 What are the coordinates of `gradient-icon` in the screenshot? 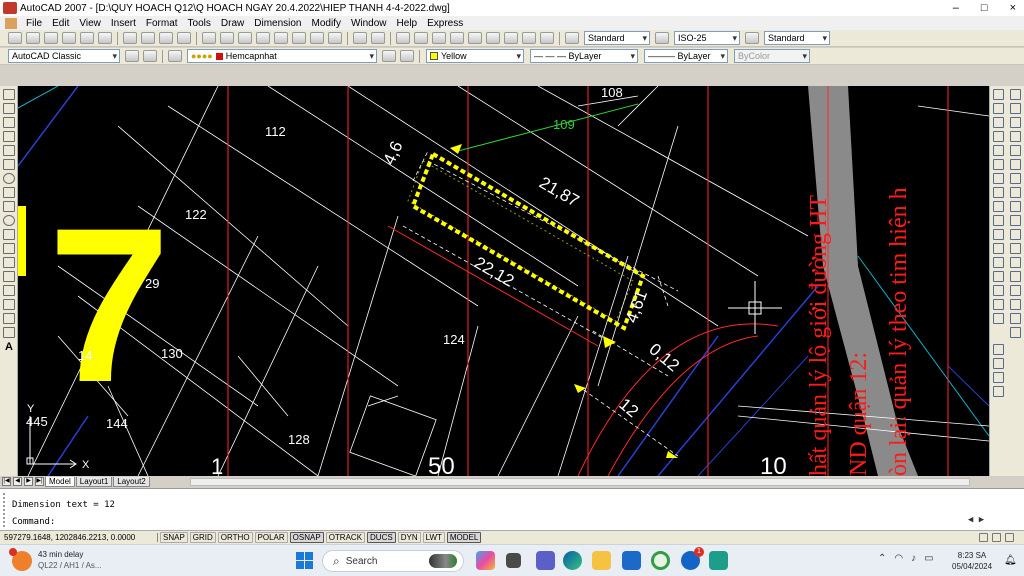 It's located at (9, 304).